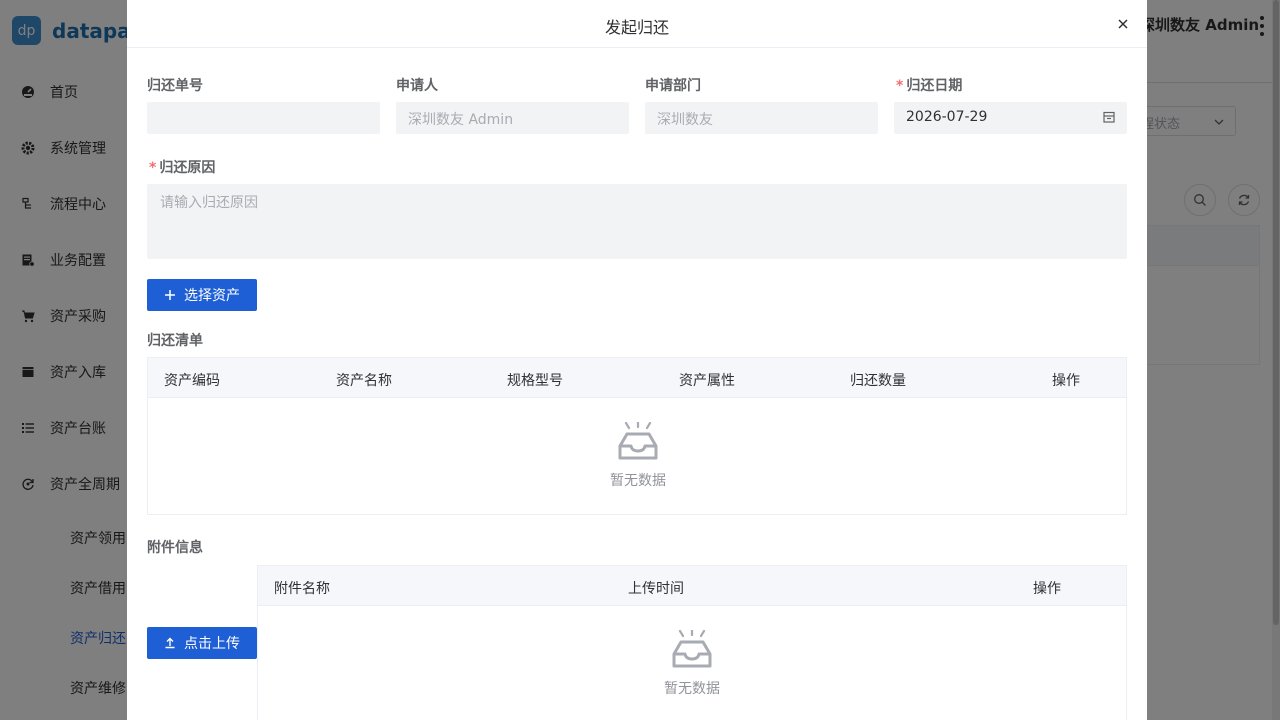 This screenshot has width=1280, height=720. Describe the element at coordinates (302, 589) in the screenshot. I see `column-header: 附件名称` at that location.